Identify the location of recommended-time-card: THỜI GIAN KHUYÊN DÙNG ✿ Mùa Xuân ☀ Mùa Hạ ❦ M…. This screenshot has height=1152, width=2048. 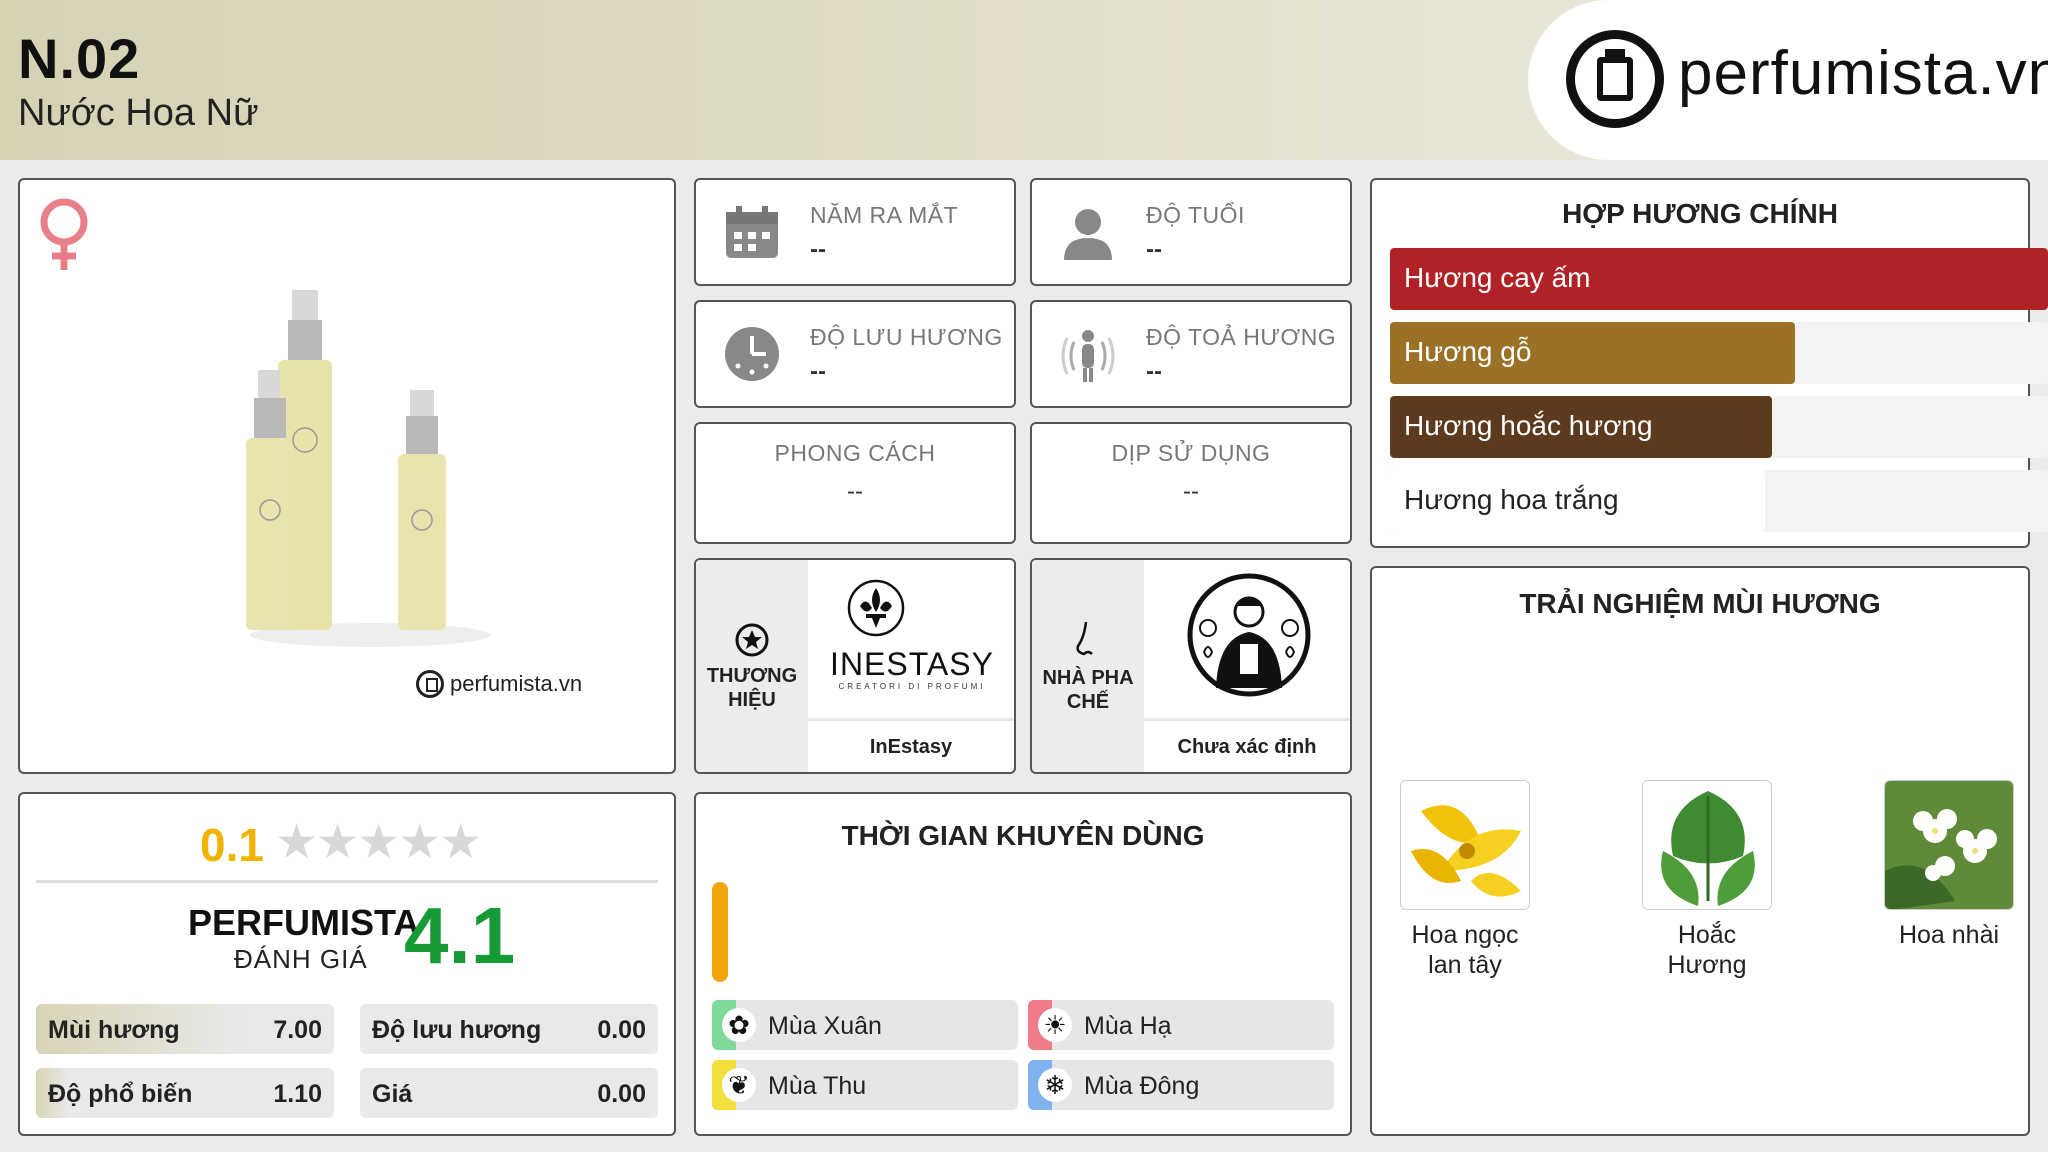
(1023, 964).